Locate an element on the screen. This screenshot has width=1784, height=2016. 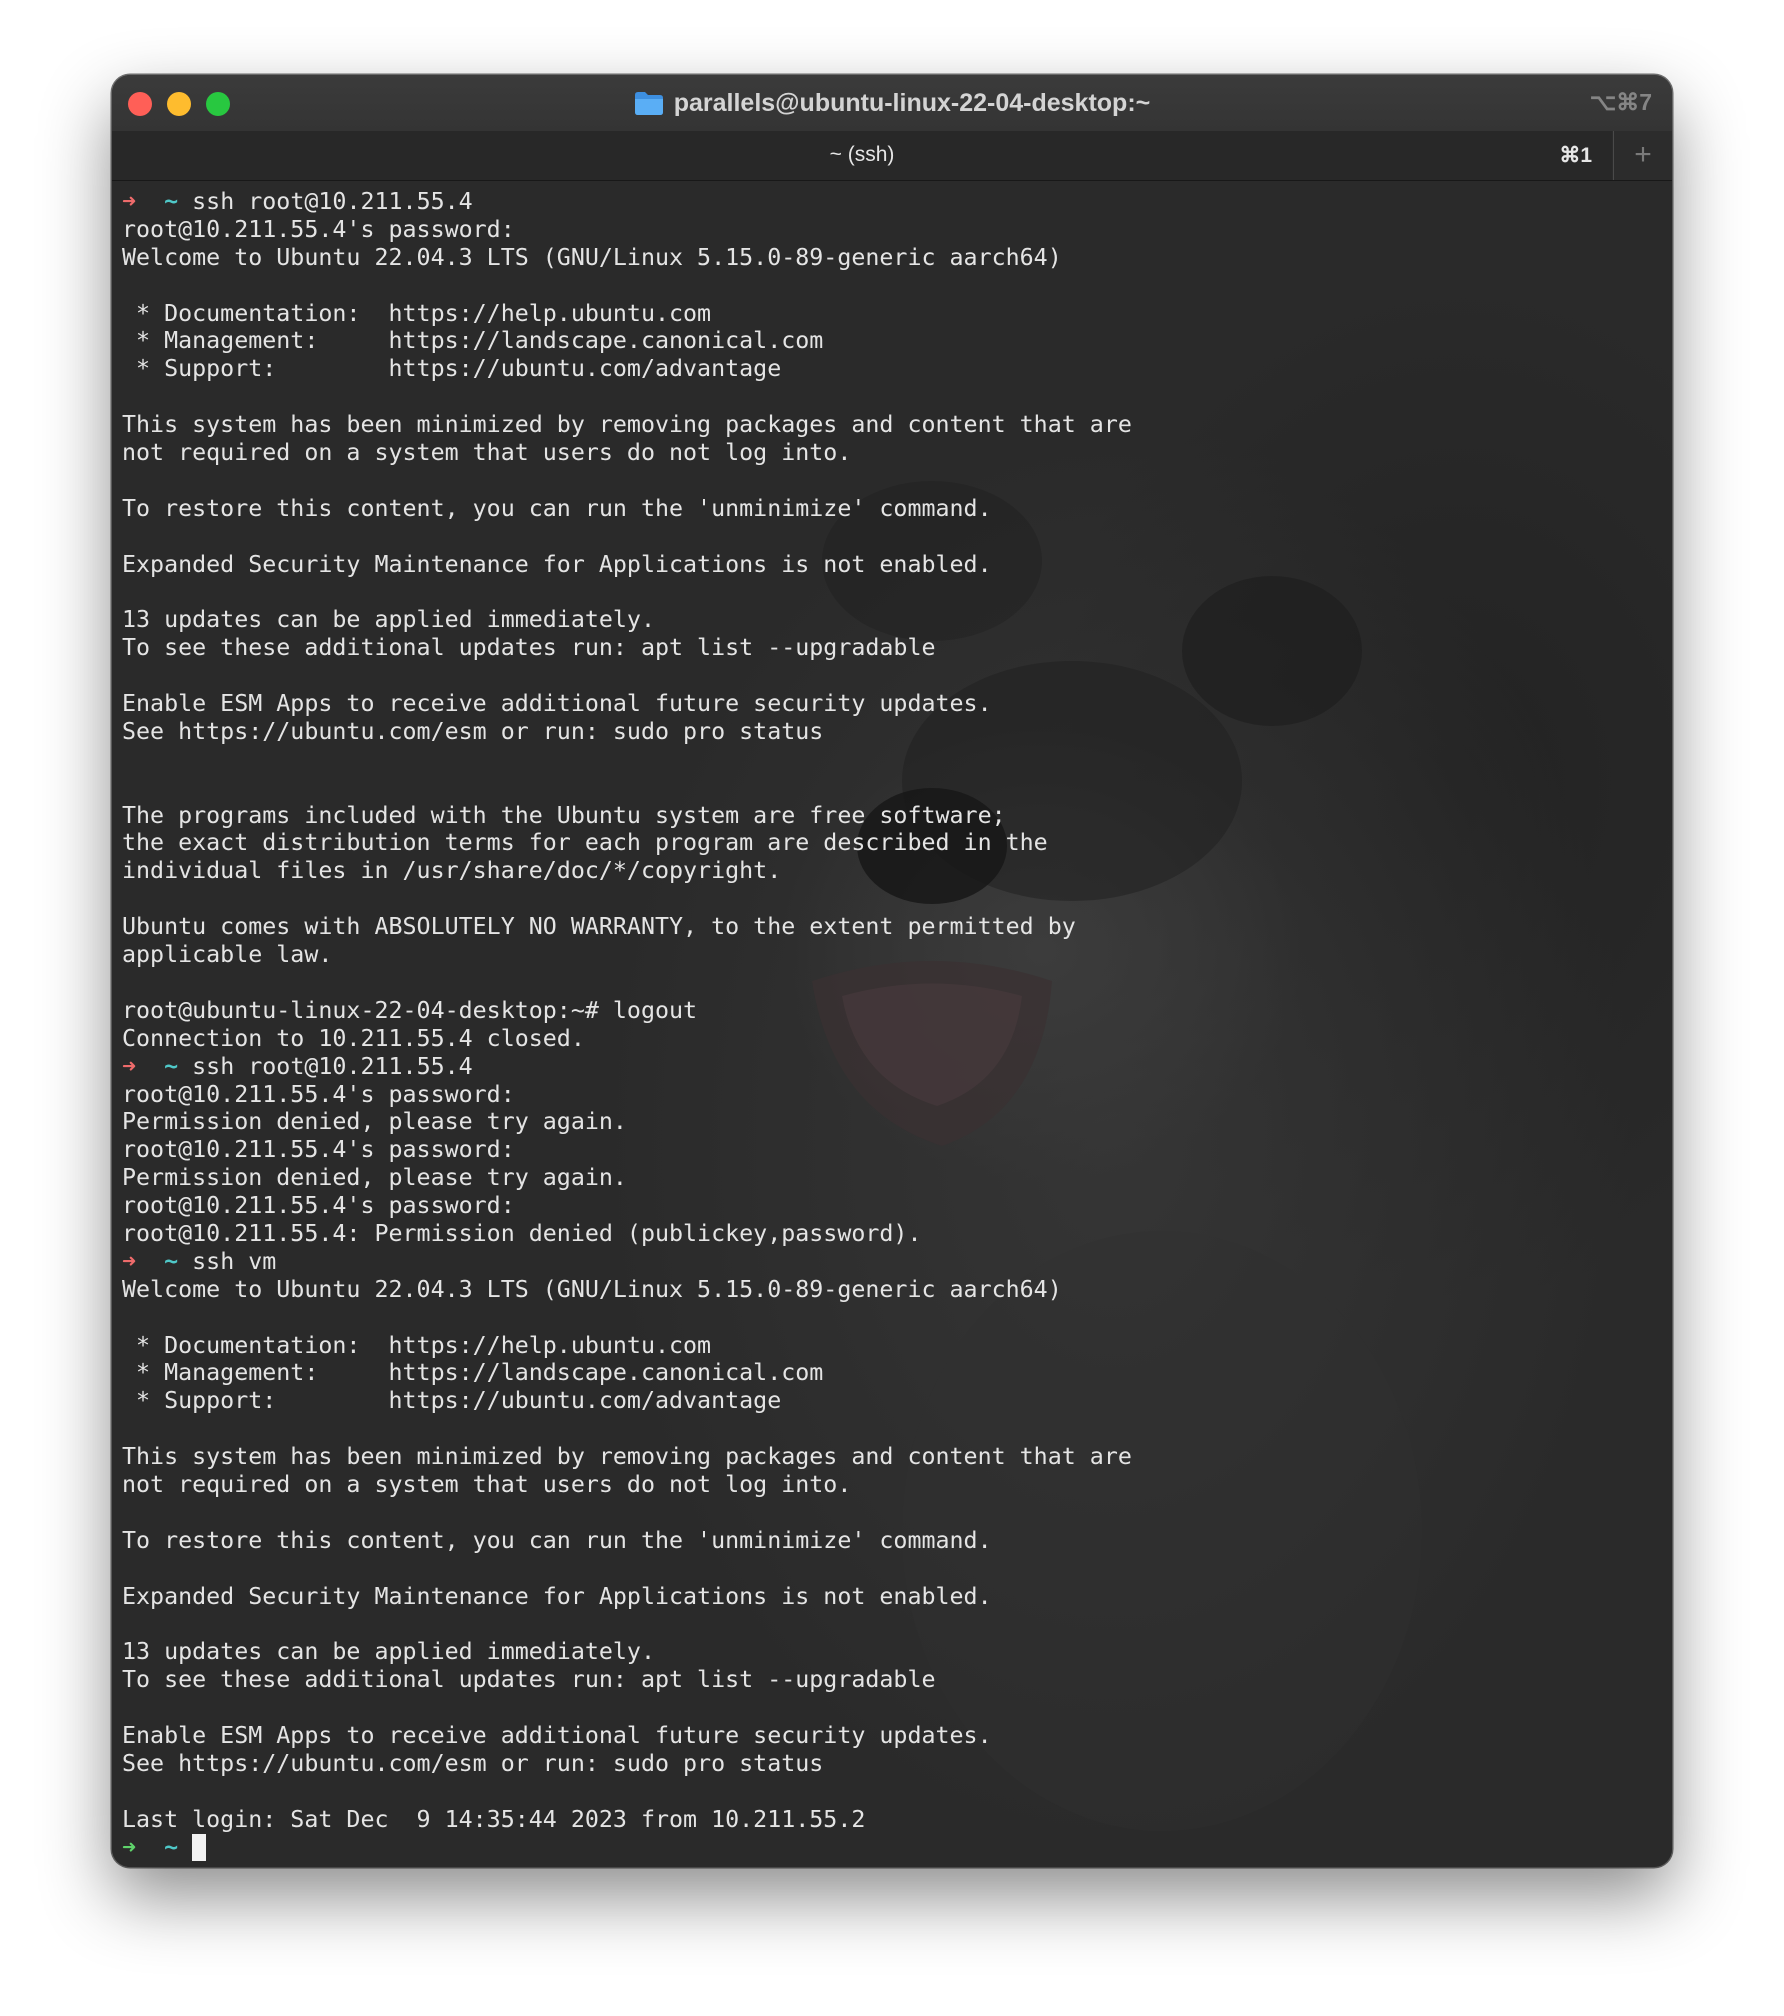
window-title-area: parallels@ubuntu-linux-22-04-desktop:~ is located at coordinates (892, 103).